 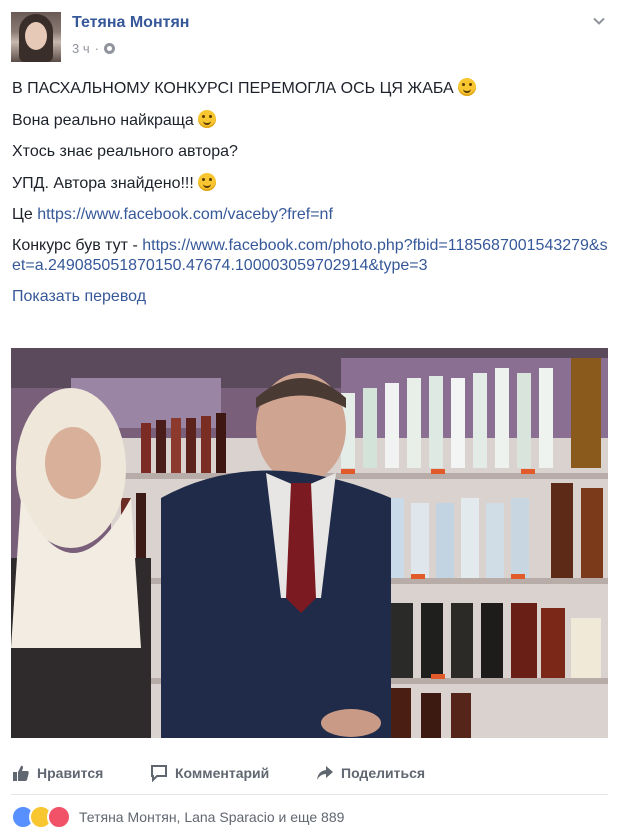 What do you see at coordinates (310, 774) in the screenshot?
I see `post-actions: Нравится Комментарий Поделиться` at bounding box center [310, 774].